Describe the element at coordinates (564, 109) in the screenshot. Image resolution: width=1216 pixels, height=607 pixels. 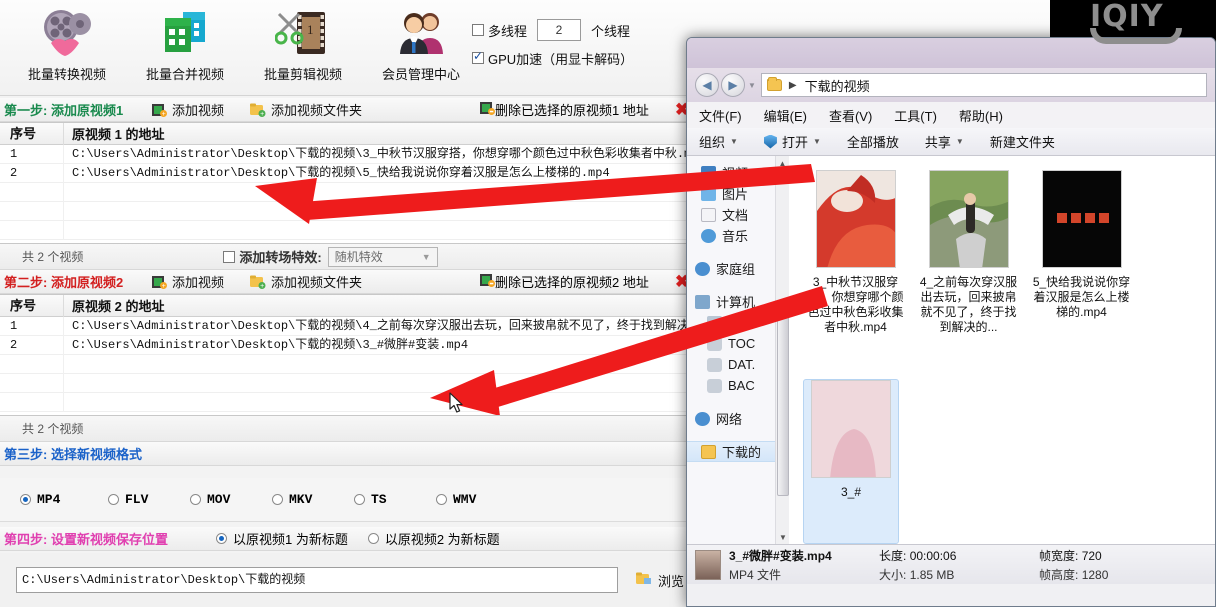
I see `step1-delete-selected-button: 删除已选择的原视频1 地址` at that location.